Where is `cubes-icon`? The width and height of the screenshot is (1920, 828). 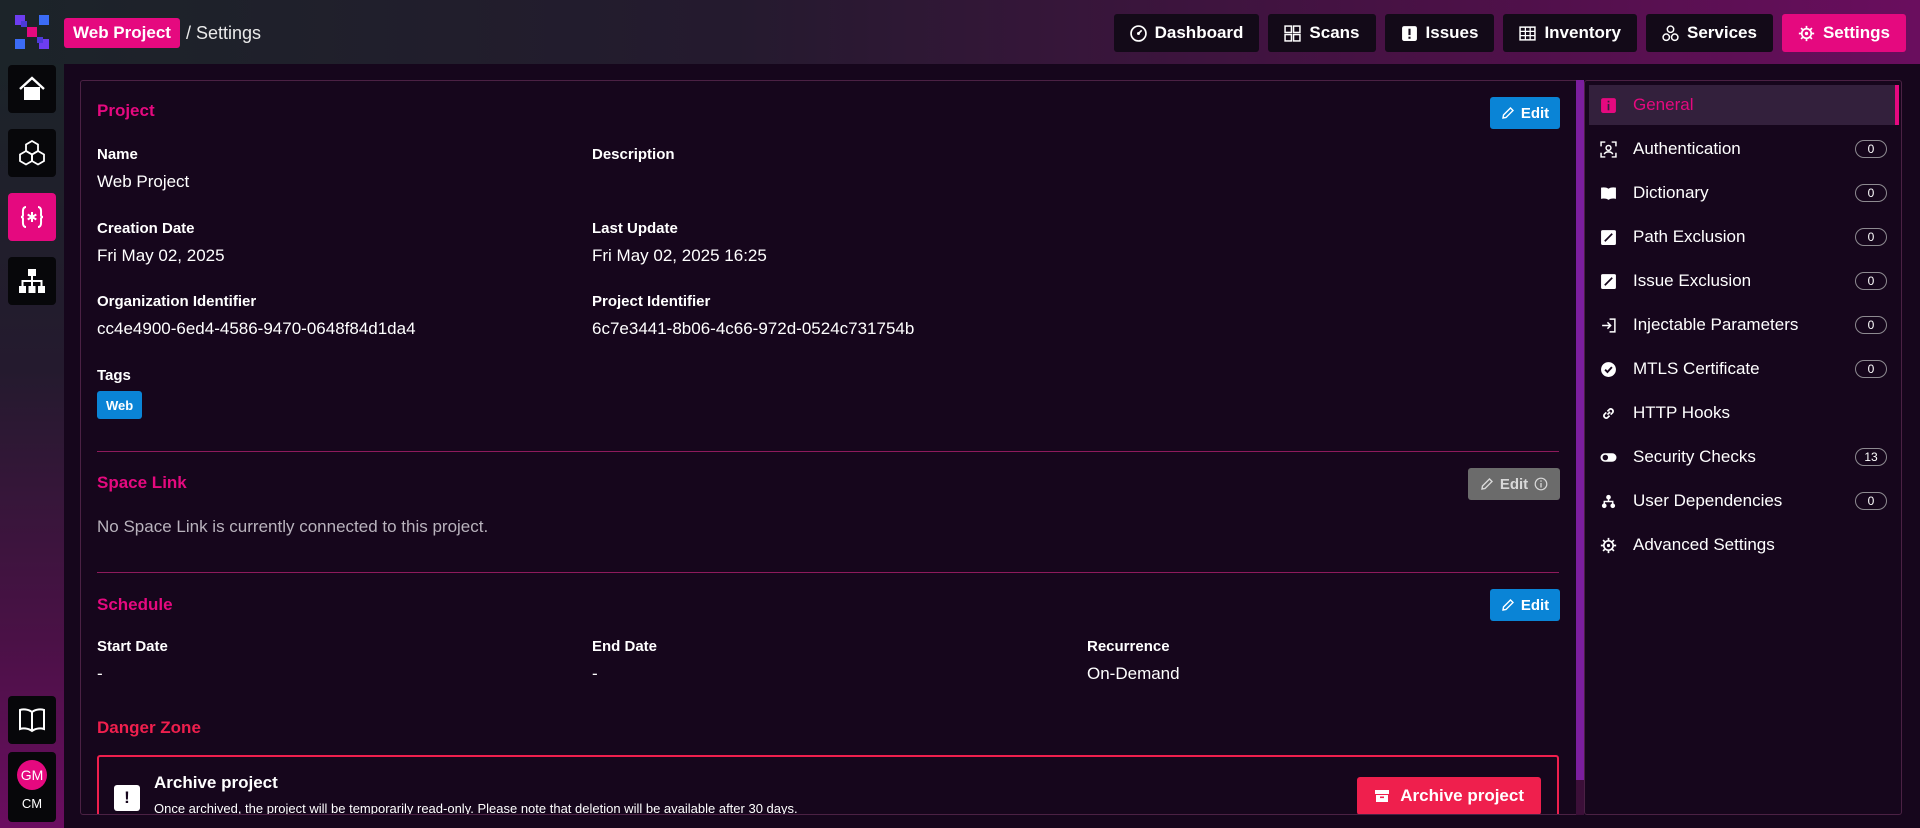 cubes-icon is located at coordinates (32, 152).